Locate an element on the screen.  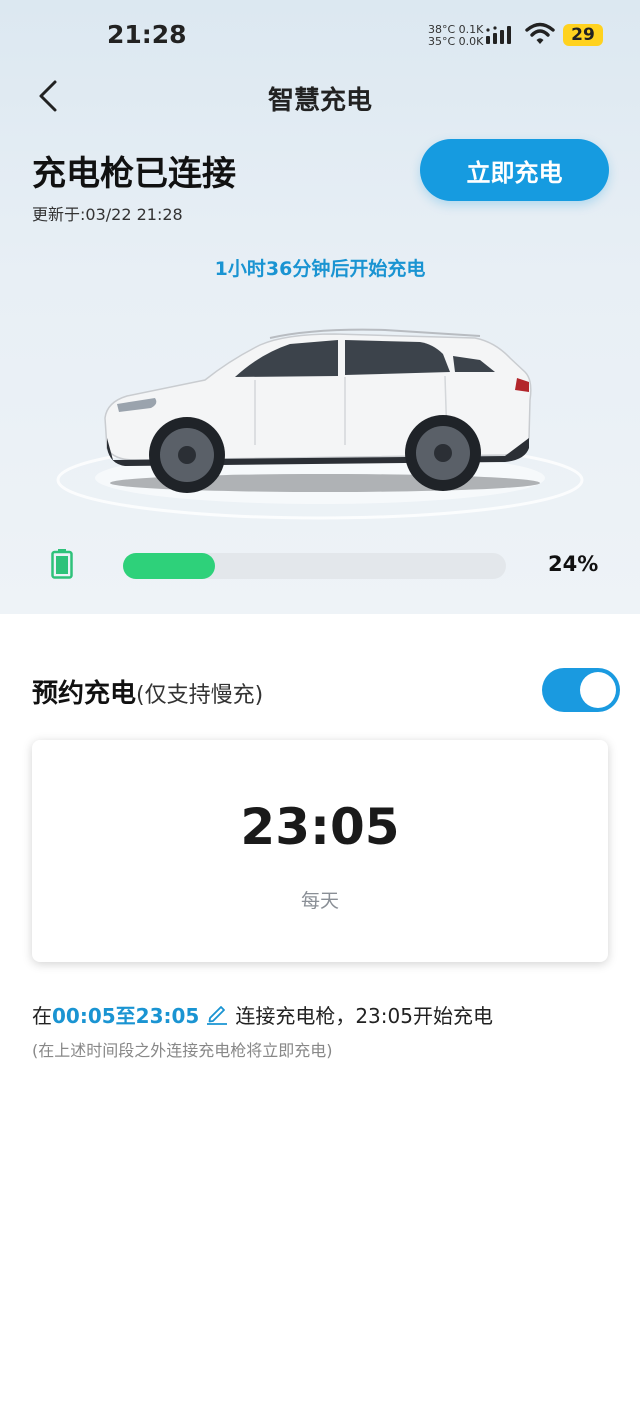
schedule-time: 23:05 is located at coordinates (320, 827).